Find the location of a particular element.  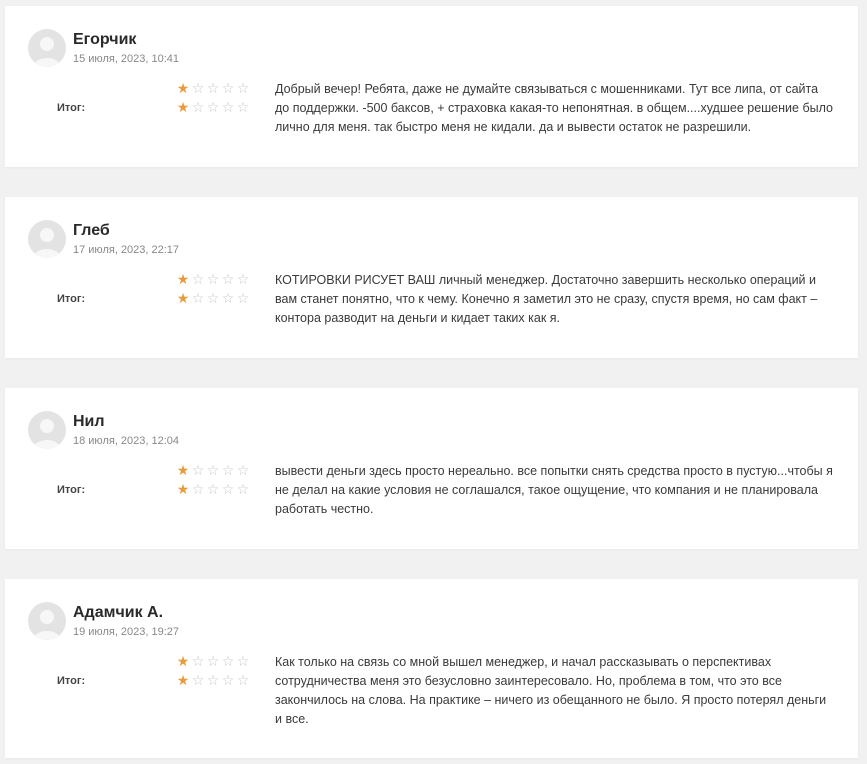

review-date: 19 июля, 2023, 19:27 is located at coordinates (126, 632).